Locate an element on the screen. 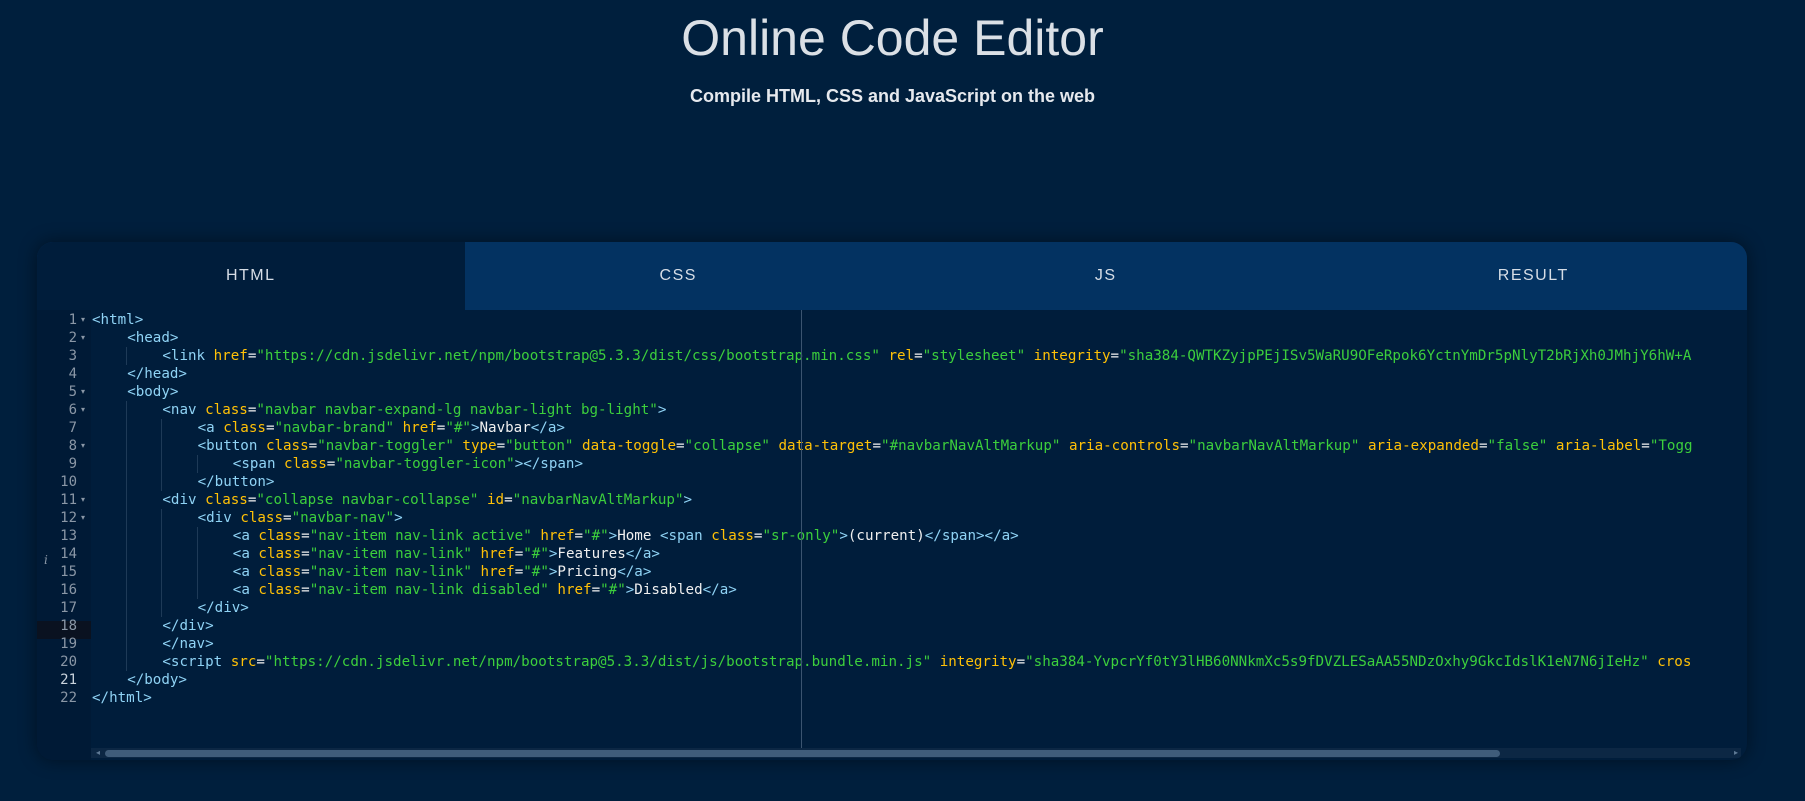 This screenshot has width=1805, height=801. code-token: </div> is located at coordinates (188, 626).